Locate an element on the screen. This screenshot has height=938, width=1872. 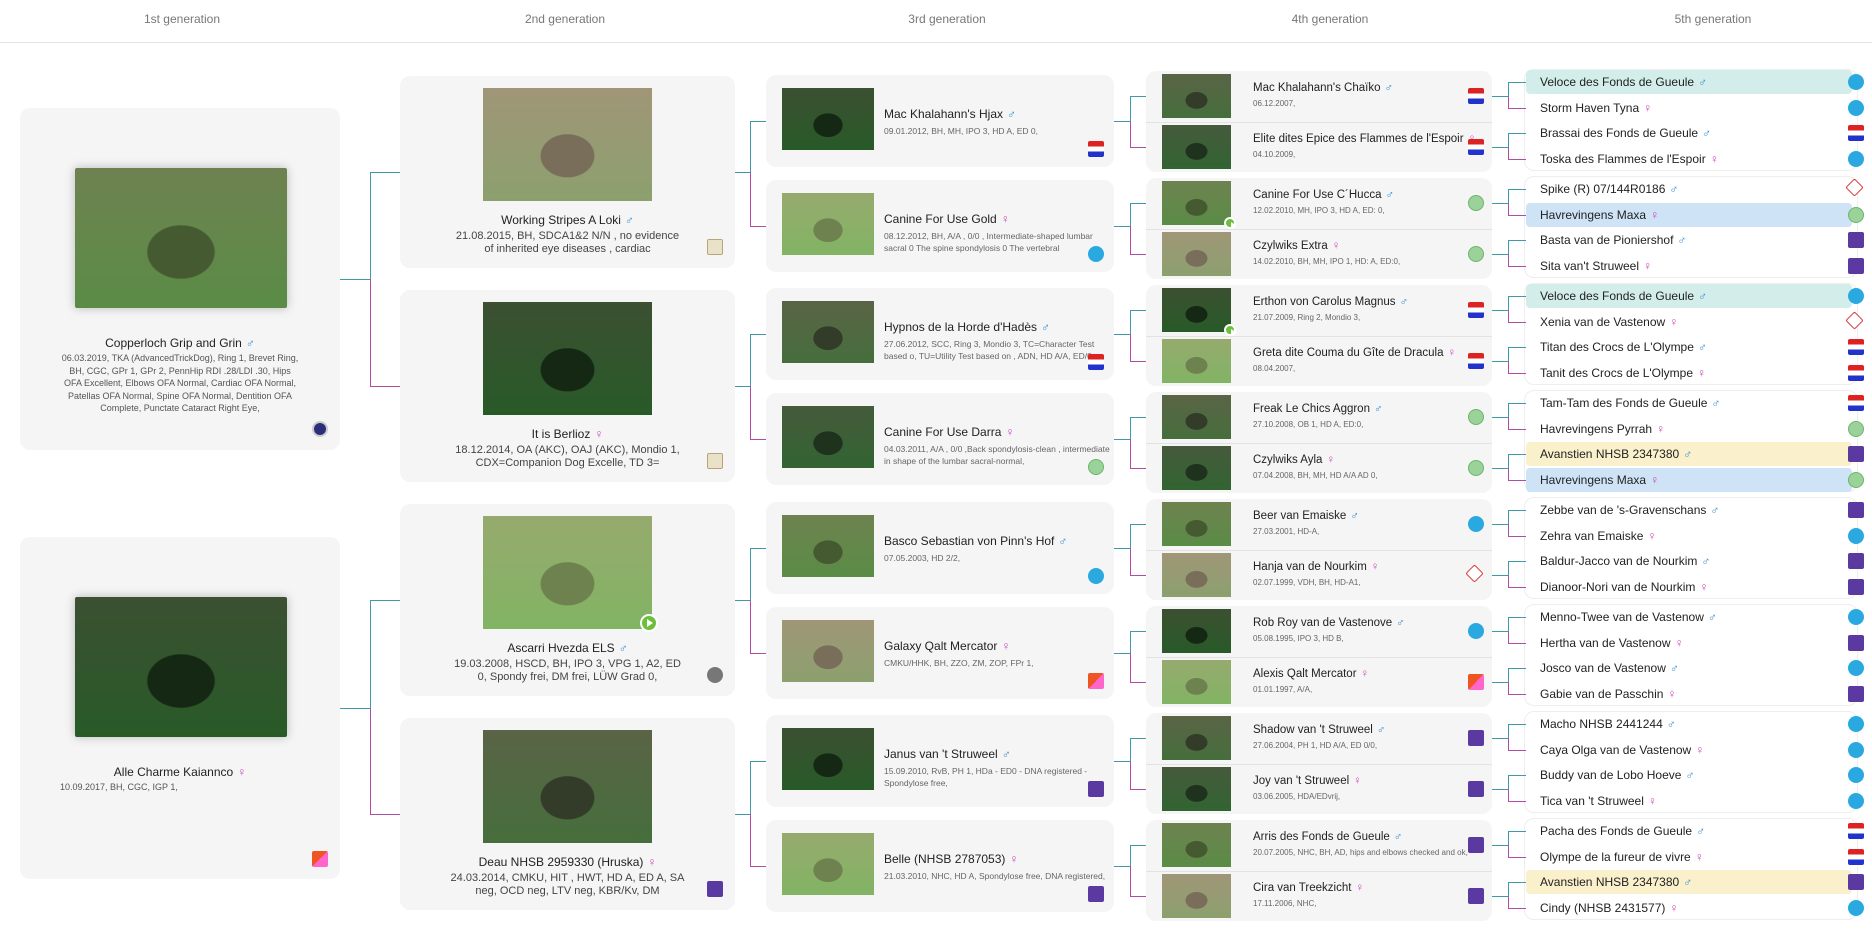
dog-name: Tica van 't Struweel ♀ is located at coordinates (1598, 801).